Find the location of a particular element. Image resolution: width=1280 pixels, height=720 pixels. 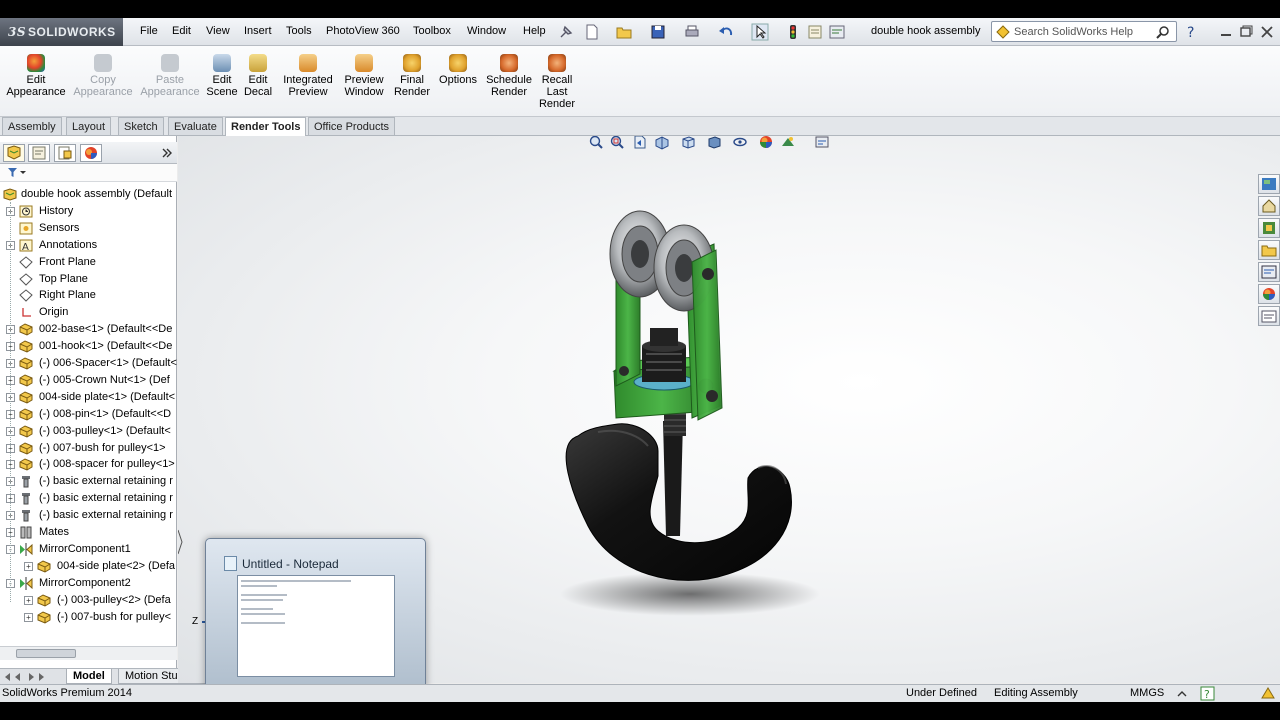

tree-item: +001-hook<1> (Default<<De is located at coordinates (91, 346).